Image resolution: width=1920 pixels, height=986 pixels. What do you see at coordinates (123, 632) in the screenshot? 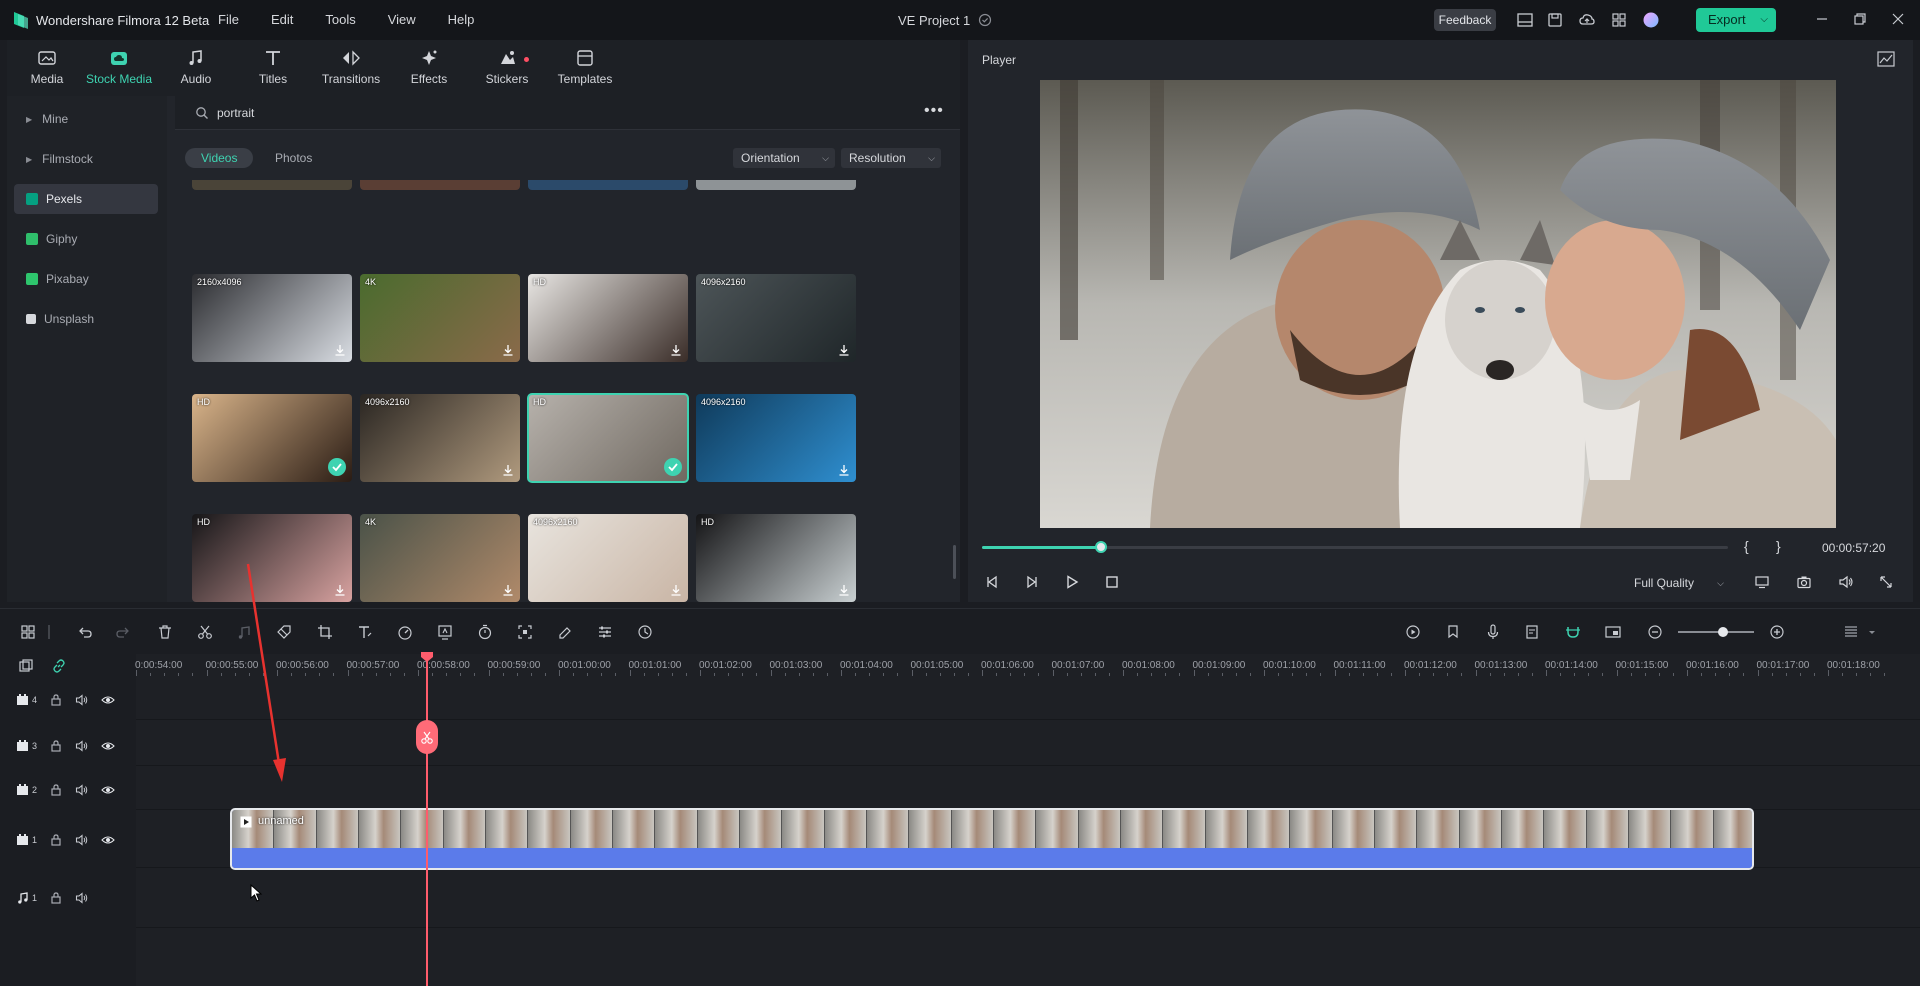
I see `redo-icon` at bounding box center [123, 632].